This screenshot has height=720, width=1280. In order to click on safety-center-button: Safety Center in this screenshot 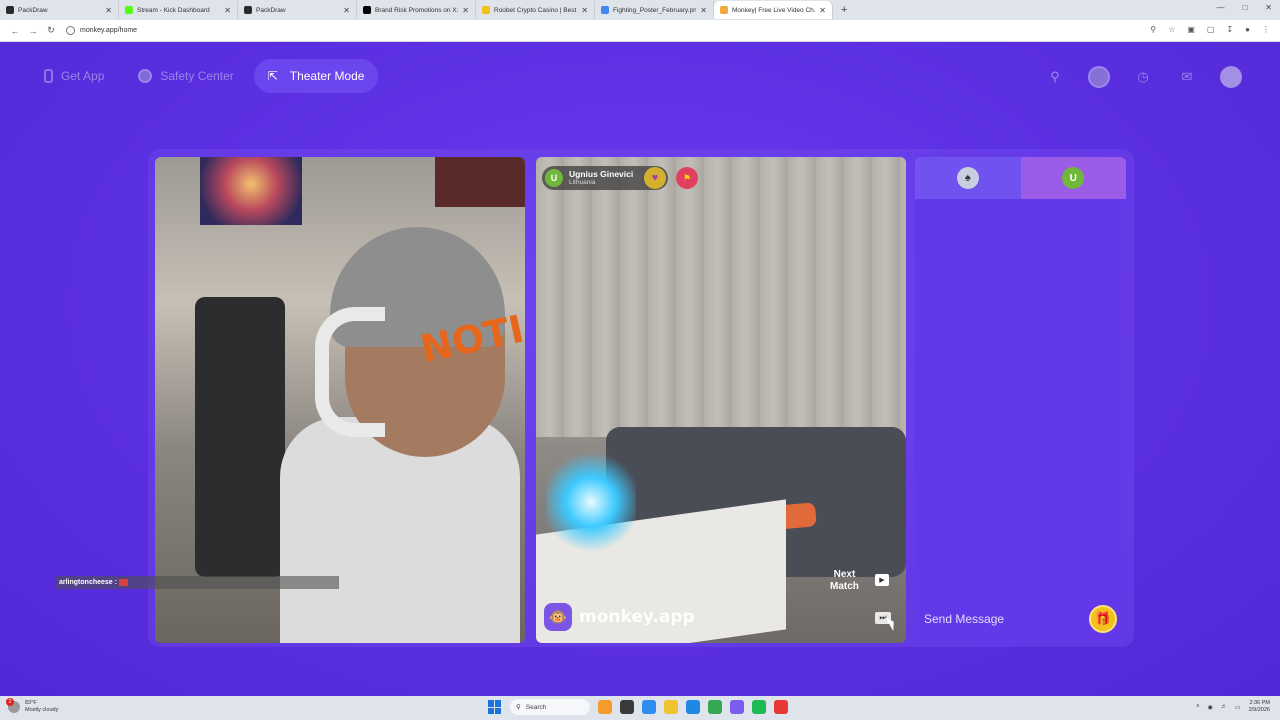, I will do `click(185, 76)`.